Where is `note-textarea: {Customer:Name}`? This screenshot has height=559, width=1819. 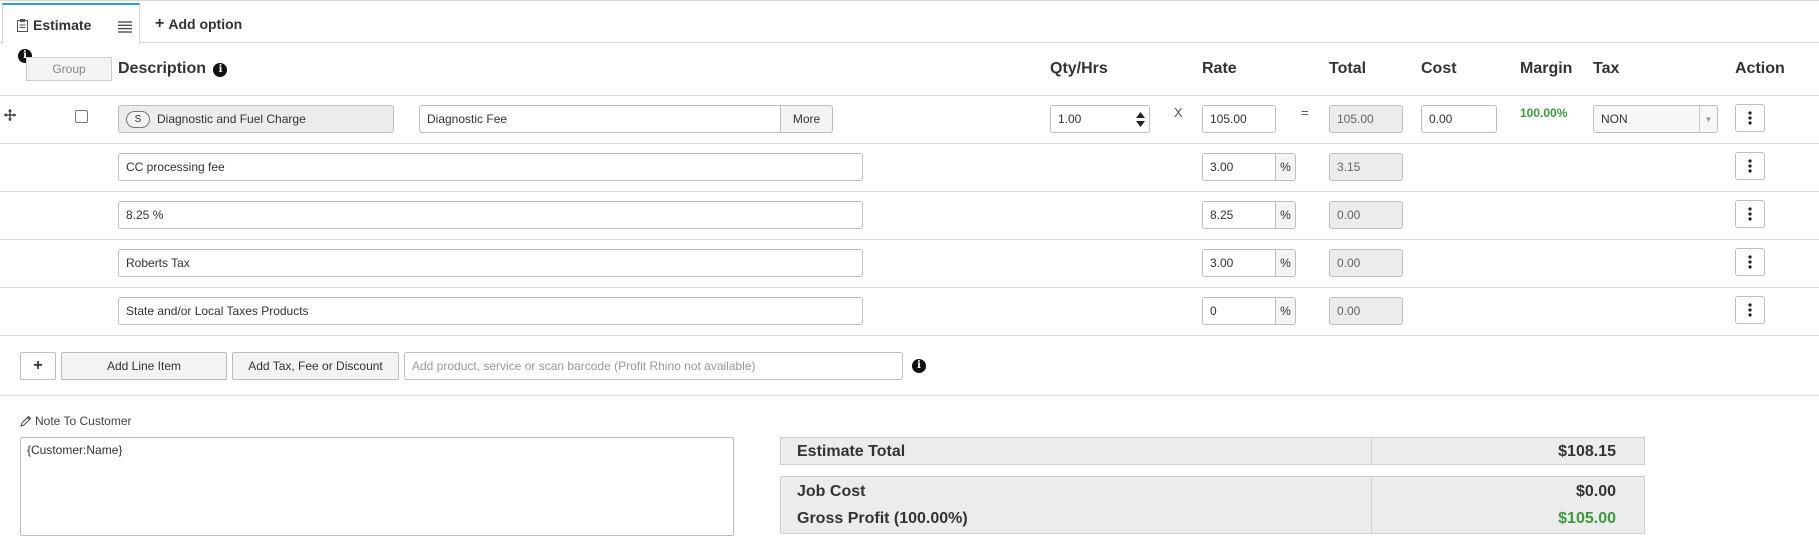 note-textarea: {Customer:Name} is located at coordinates (377, 486).